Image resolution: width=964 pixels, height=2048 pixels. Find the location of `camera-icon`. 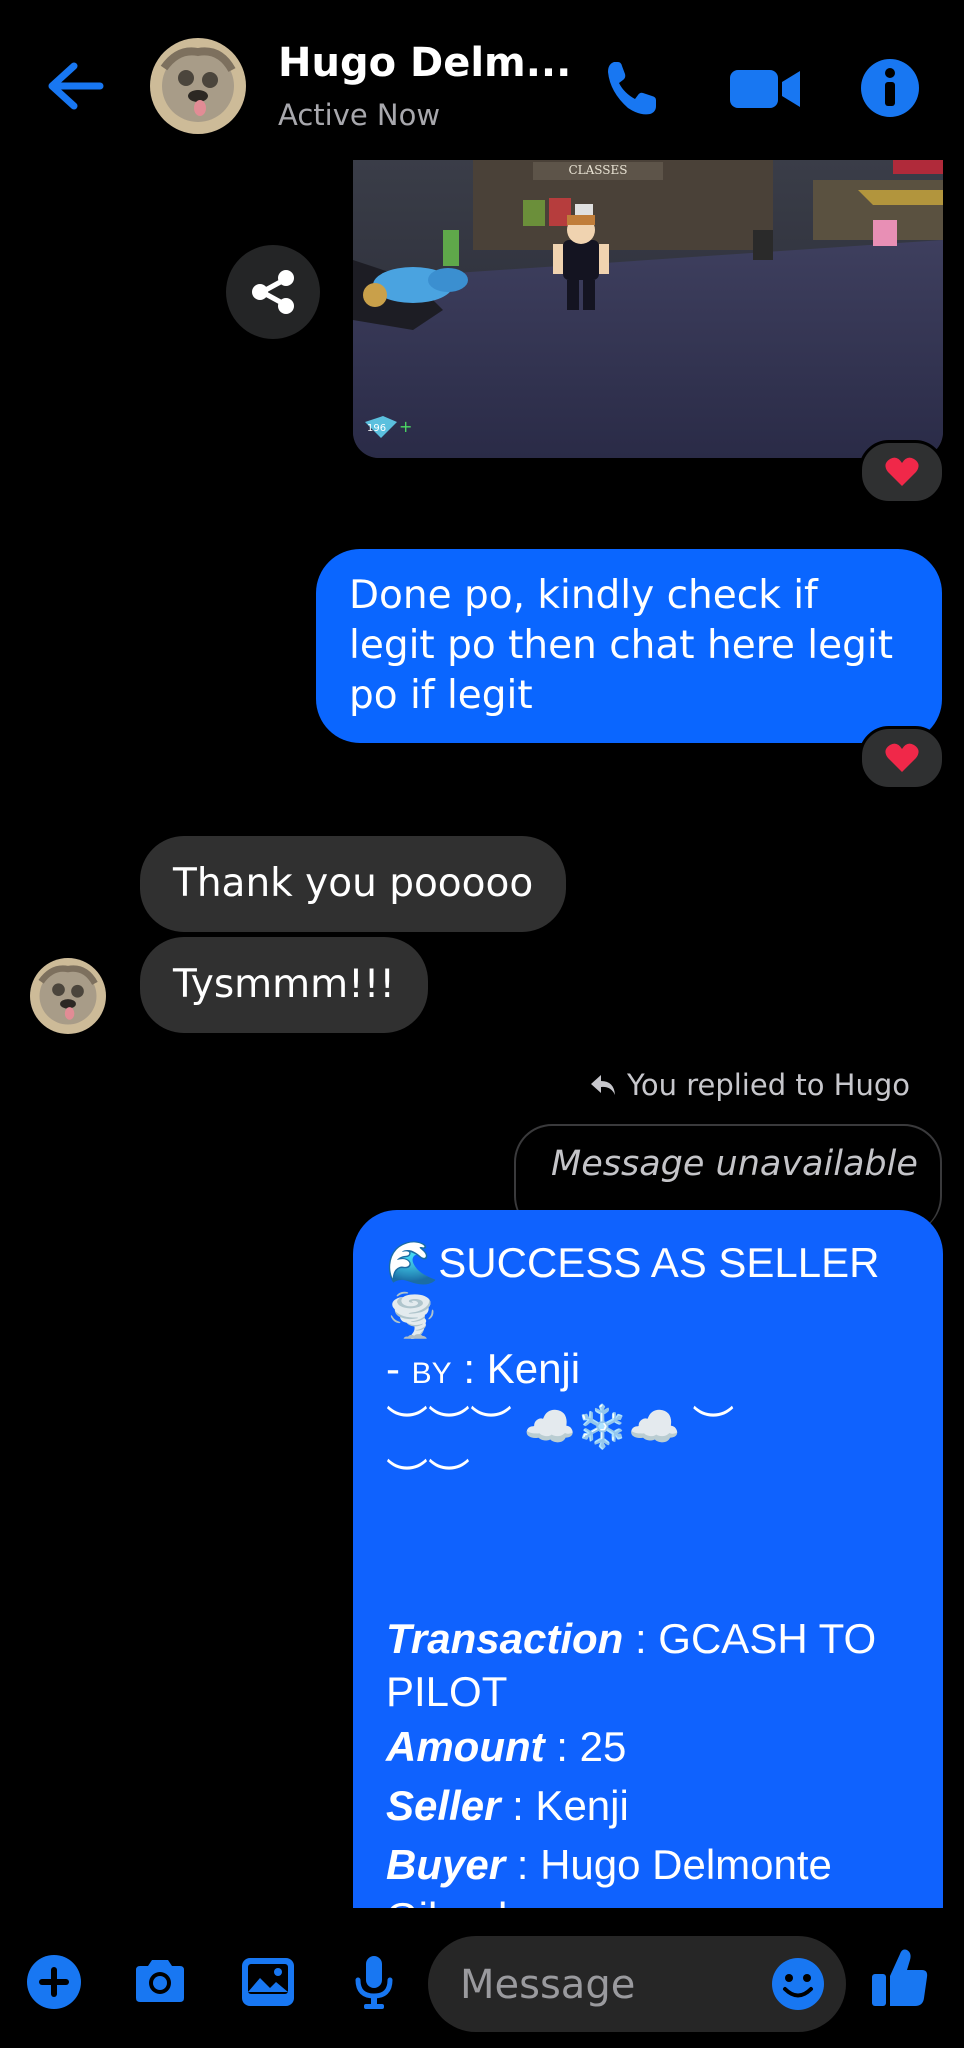

camera-icon is located at coordinates (160, 1982).